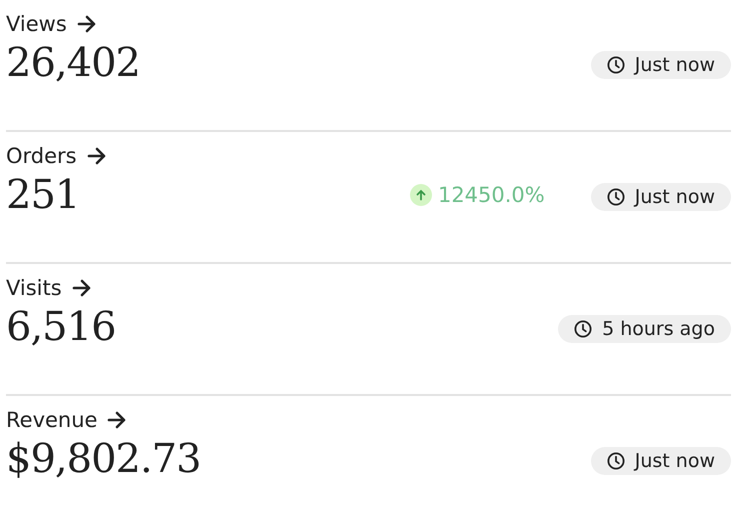  What do you see at coordinates (56, 156) in the screenshot?
I see `metric-link: Orders` at bounding box center [56, 156].